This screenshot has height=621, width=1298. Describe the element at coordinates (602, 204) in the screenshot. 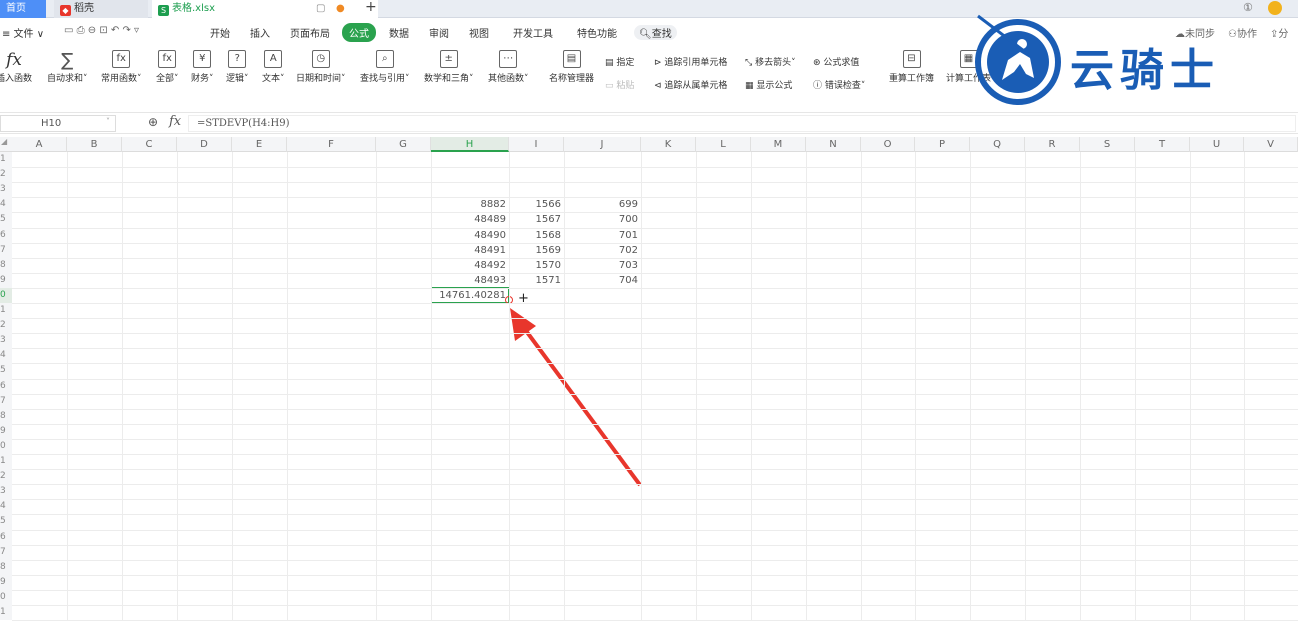

I see `cell-J4: 699` at that location.